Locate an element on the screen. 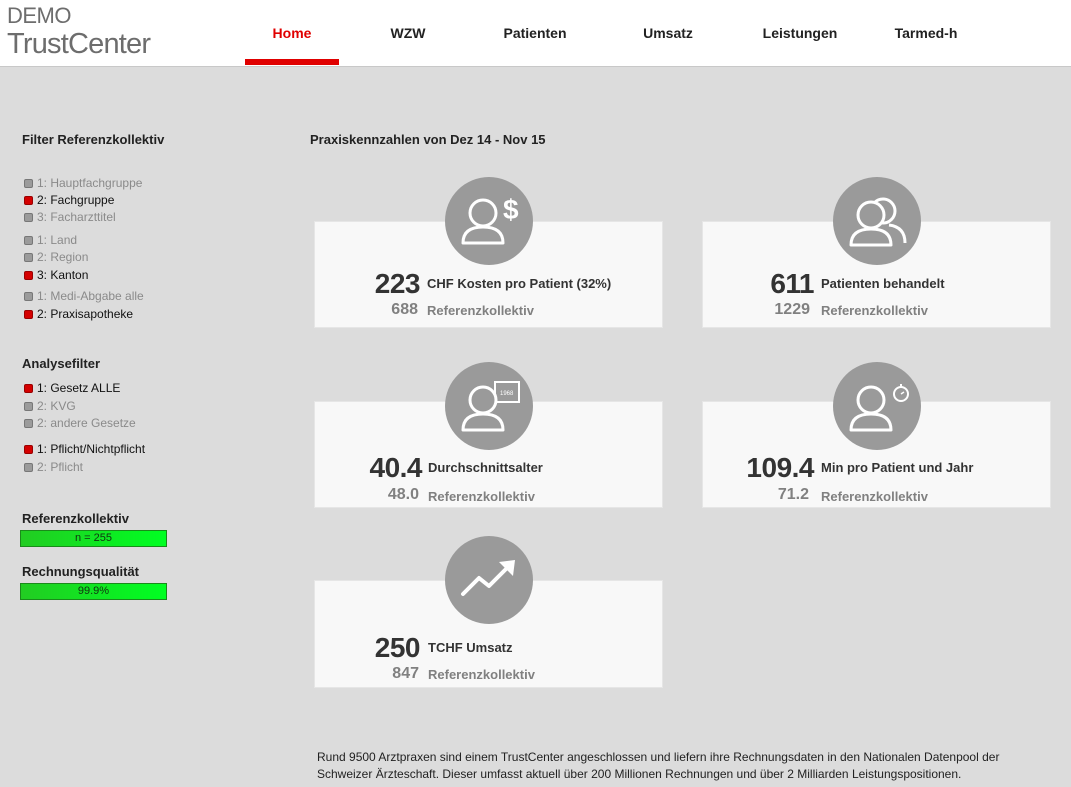  patient-cost-icon: $ is located at coordinates (489, 221).